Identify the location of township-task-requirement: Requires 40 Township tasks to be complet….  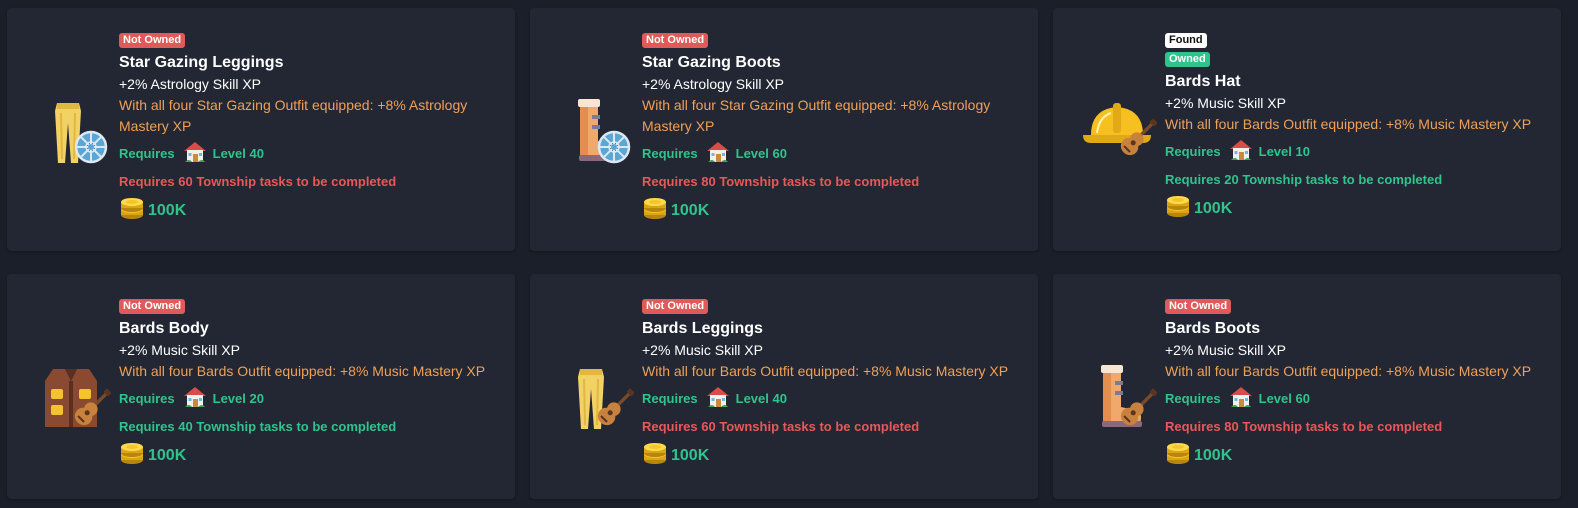
(258, 426).